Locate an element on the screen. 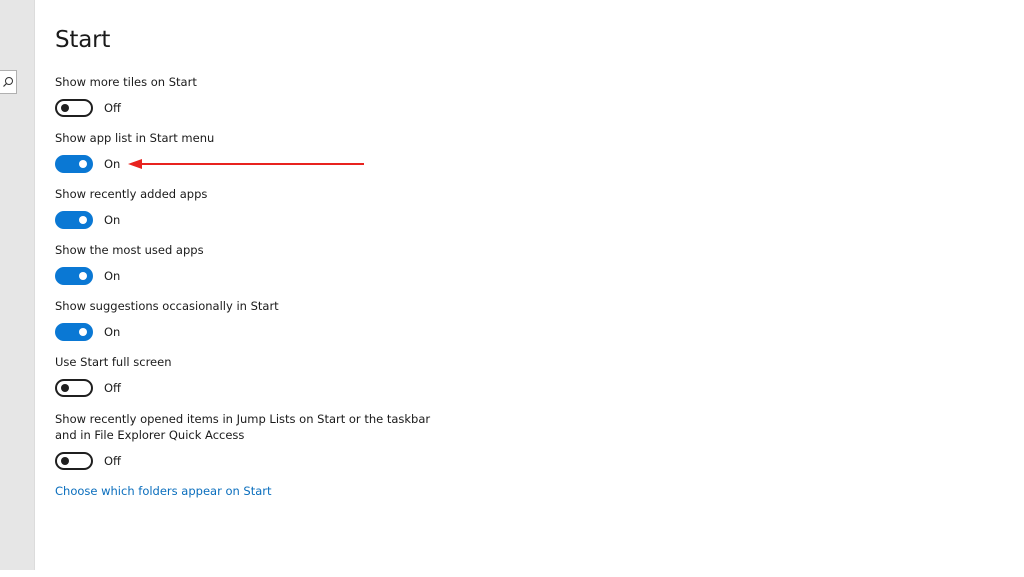 Image resolution: width=1024 pixels, height=577 pixels. setting-label: Show app list in Start menu is located at coordinates (135, 138).